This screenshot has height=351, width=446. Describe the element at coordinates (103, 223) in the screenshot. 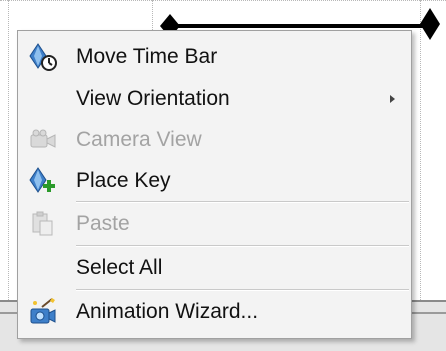

I see `menu-item-label: Paste` at that location.